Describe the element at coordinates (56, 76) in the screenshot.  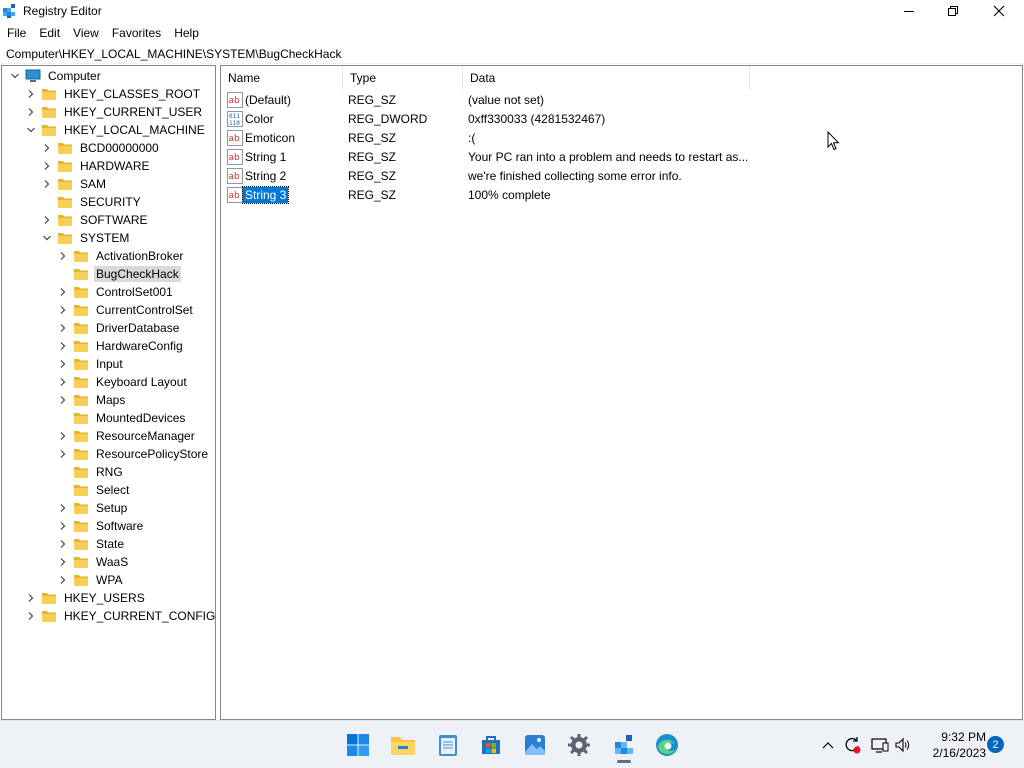
I see `tree-item: Computer` at that location.